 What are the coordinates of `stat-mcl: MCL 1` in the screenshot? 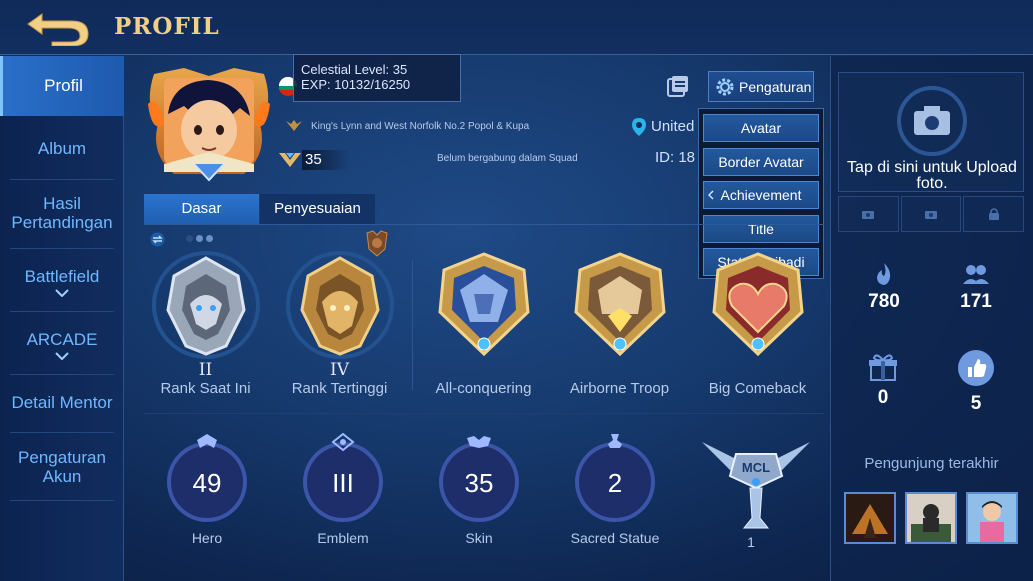 It's located at (753, 491).